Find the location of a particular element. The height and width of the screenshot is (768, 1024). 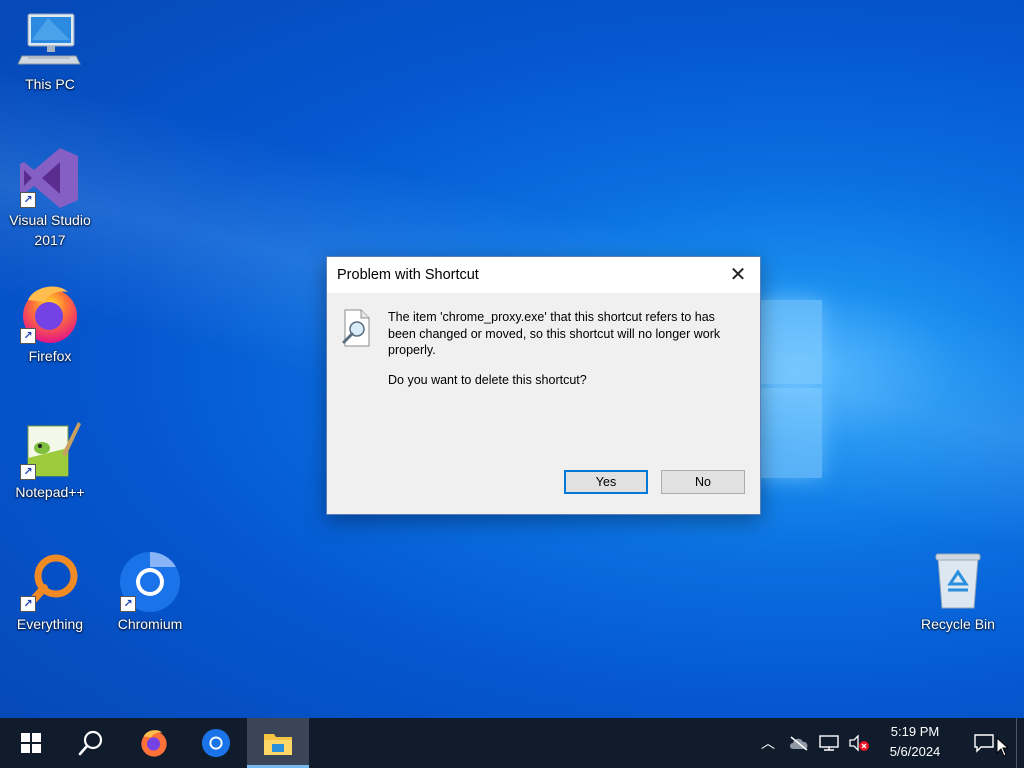

taskbar-chromium is located at coordinates (216, 743).